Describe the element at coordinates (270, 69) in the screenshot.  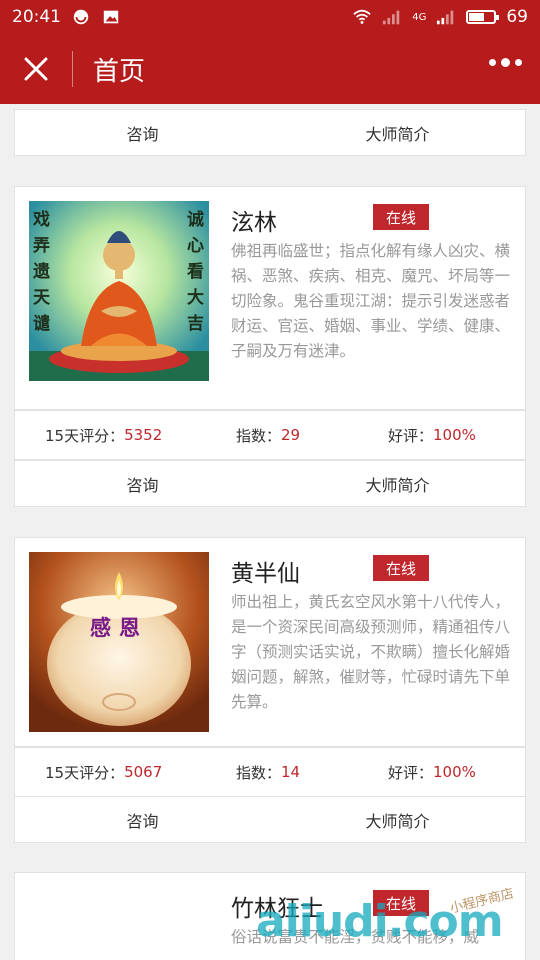
I see `nav-bar: 首页` at that location.